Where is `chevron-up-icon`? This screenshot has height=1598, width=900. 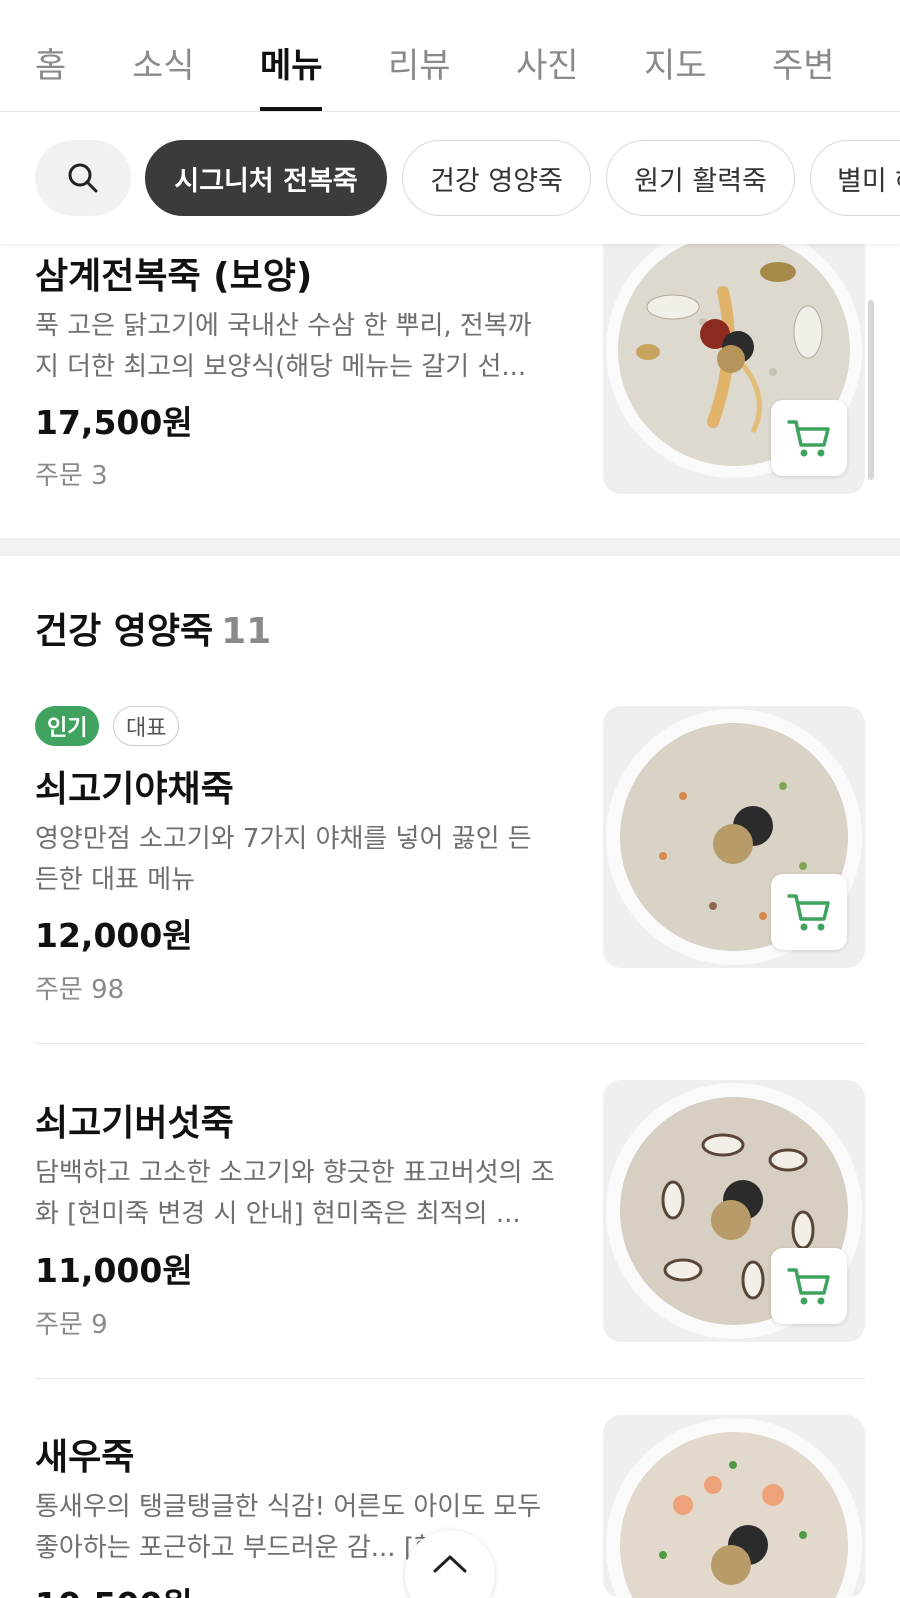 chevron-up-icon is located at coordinates (450, 1564).